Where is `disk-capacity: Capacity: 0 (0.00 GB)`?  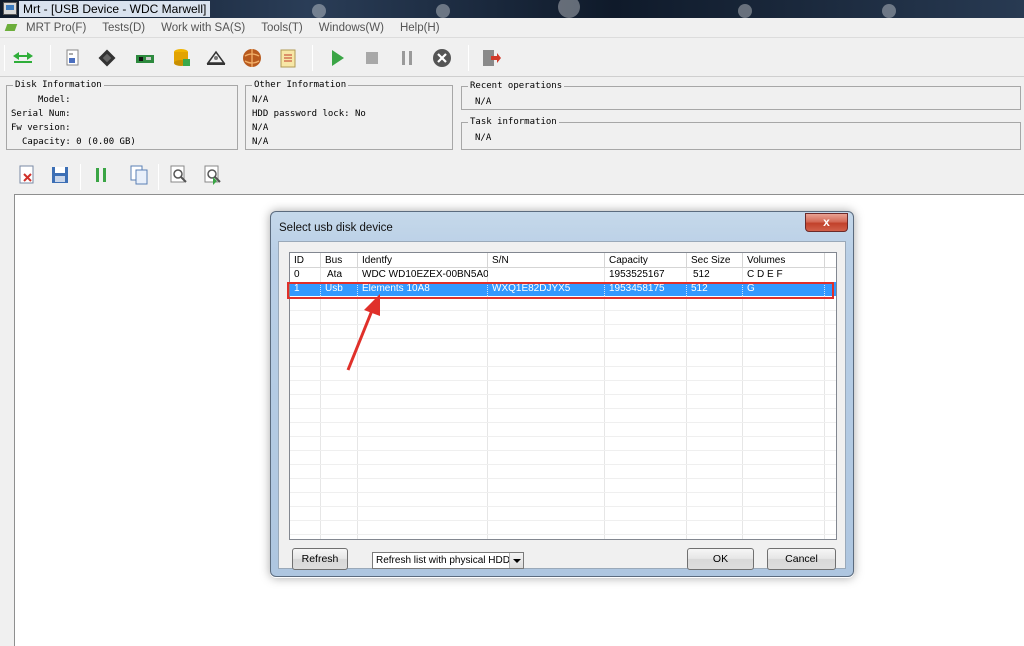 disk-capacity: Capacity: 0 (0.00 GB) is located at coordinates (79, 142).